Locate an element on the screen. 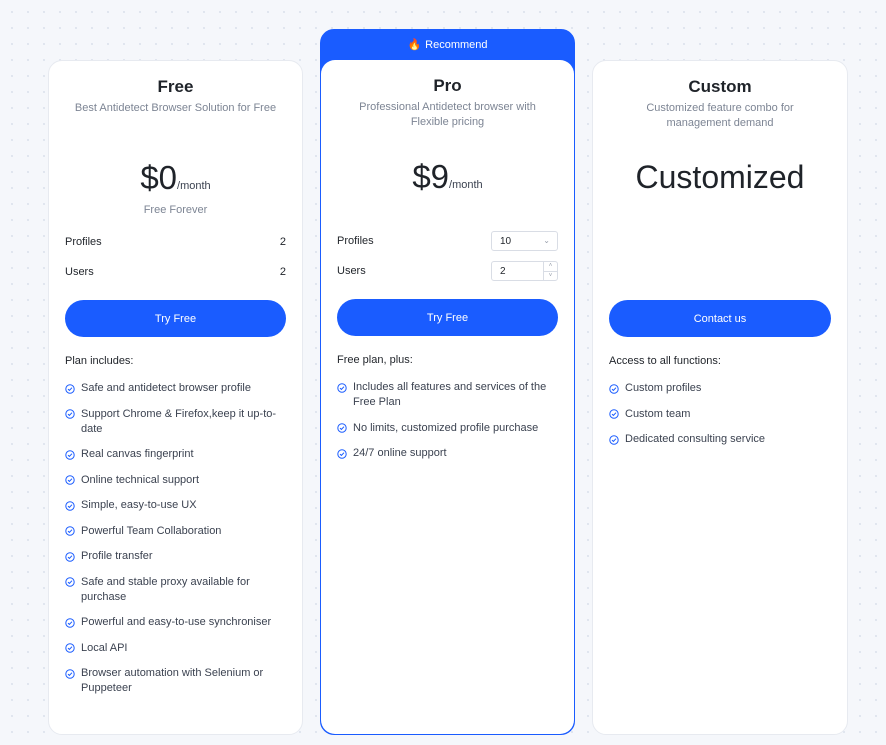  feature-item: Powerful Team Collaboration is located at coordinates (176, 531).